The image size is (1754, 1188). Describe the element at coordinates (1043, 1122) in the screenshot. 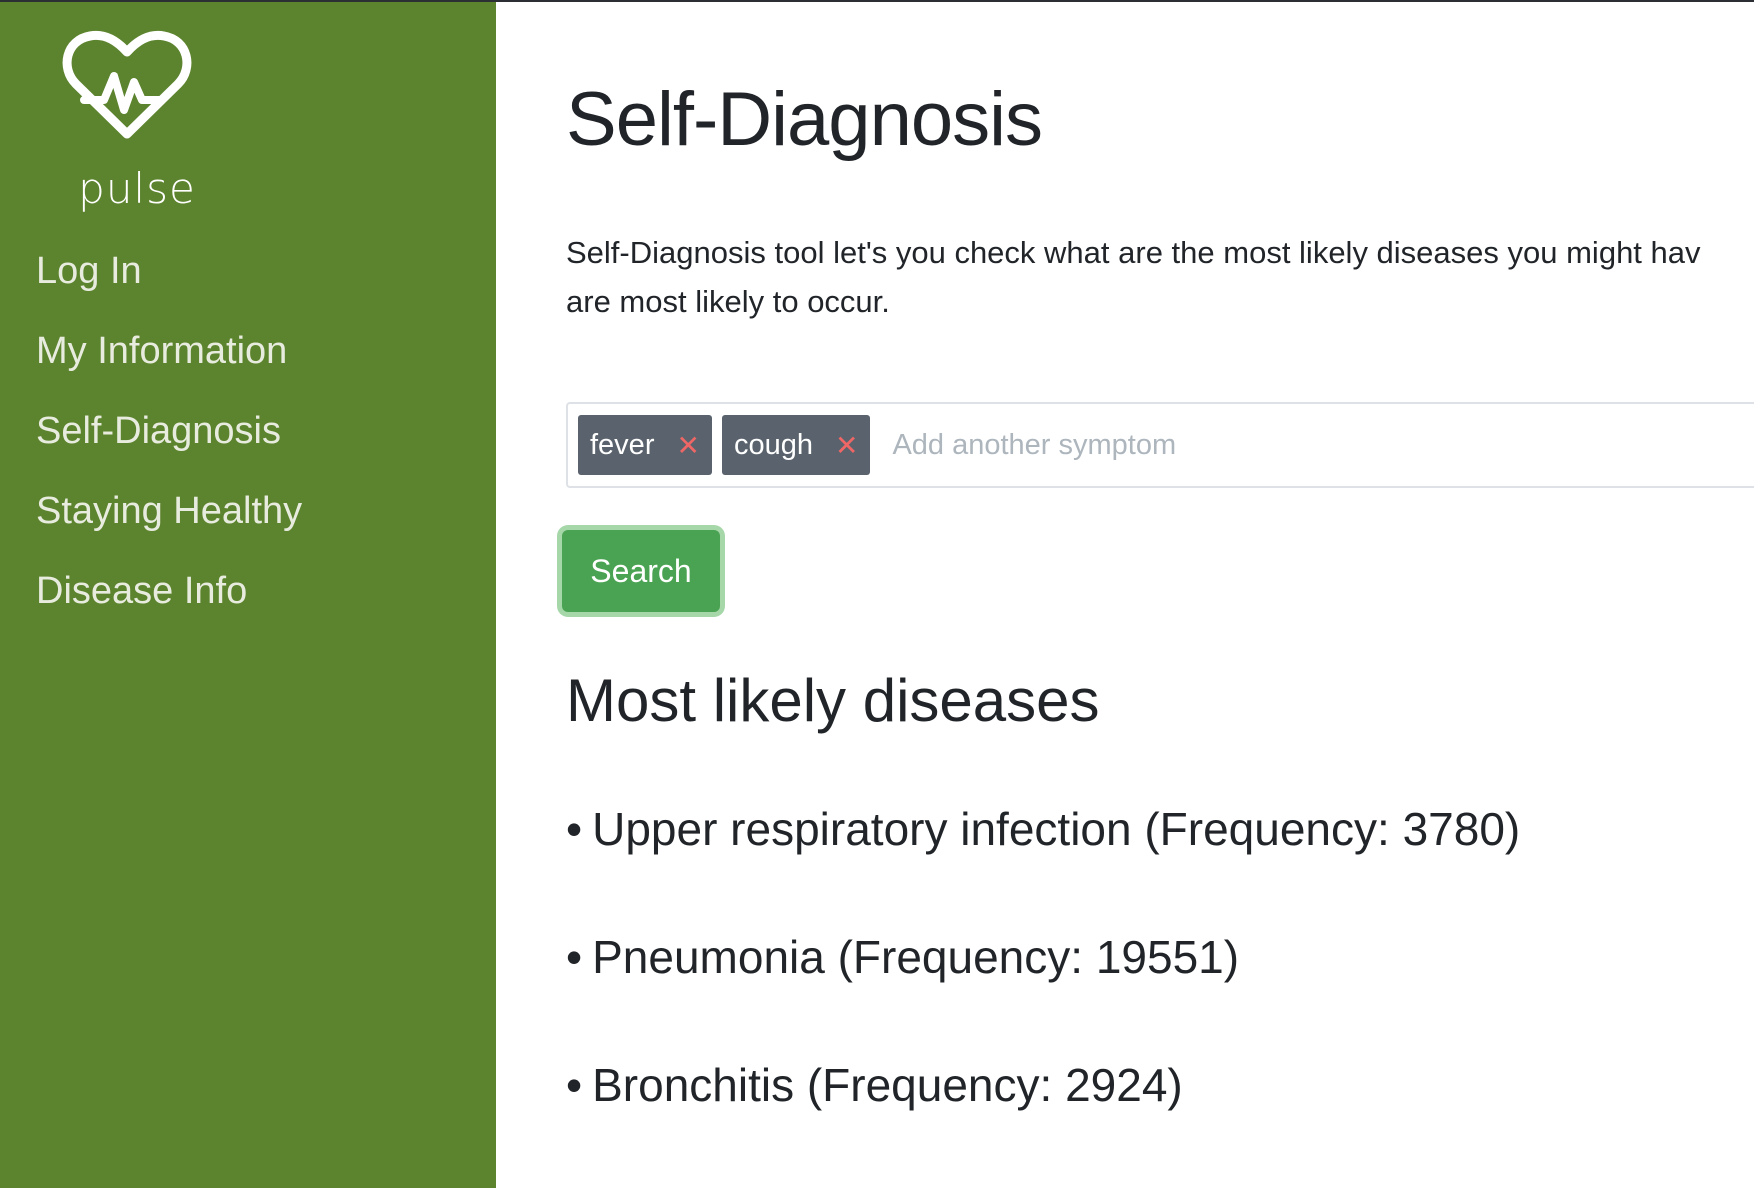

I see `list-item: • Bronchitis (Frequency: 2924)` at that location.